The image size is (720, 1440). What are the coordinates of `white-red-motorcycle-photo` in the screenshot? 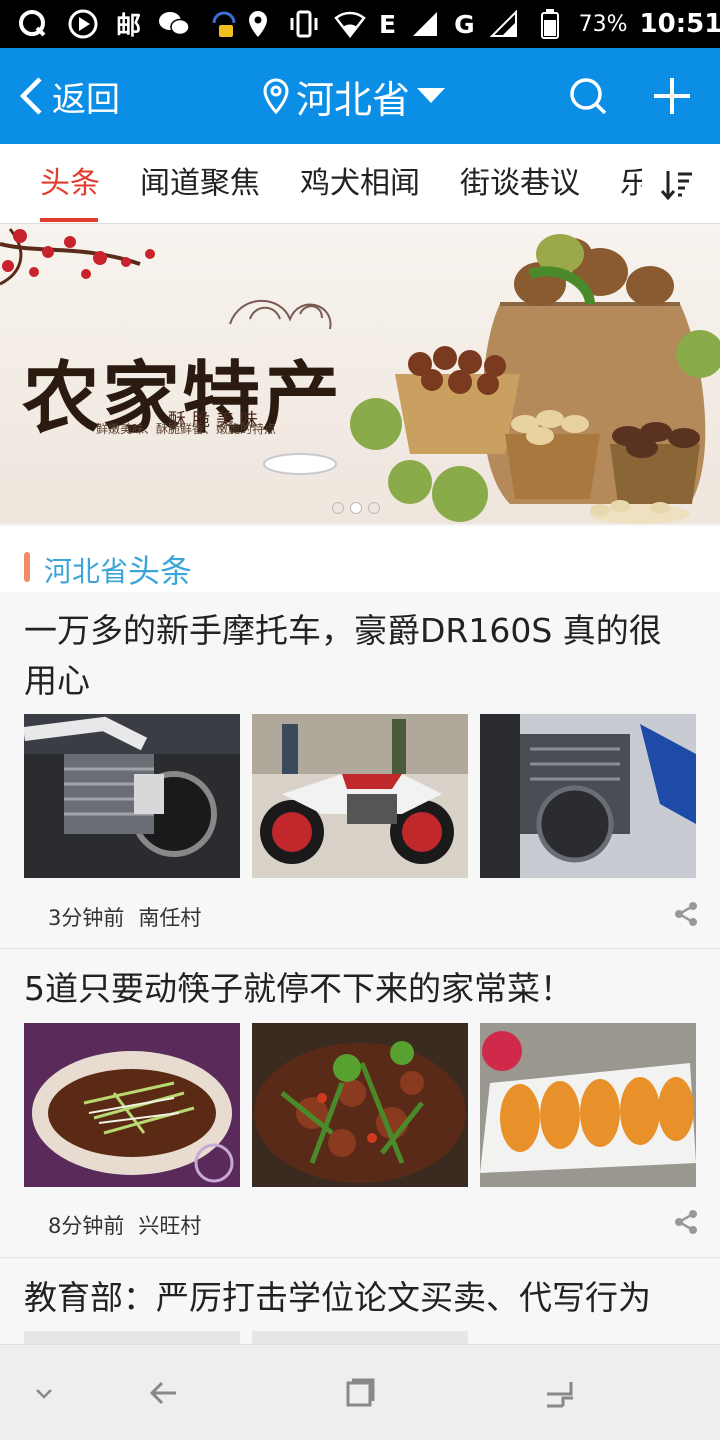 It's located at (360, 796).